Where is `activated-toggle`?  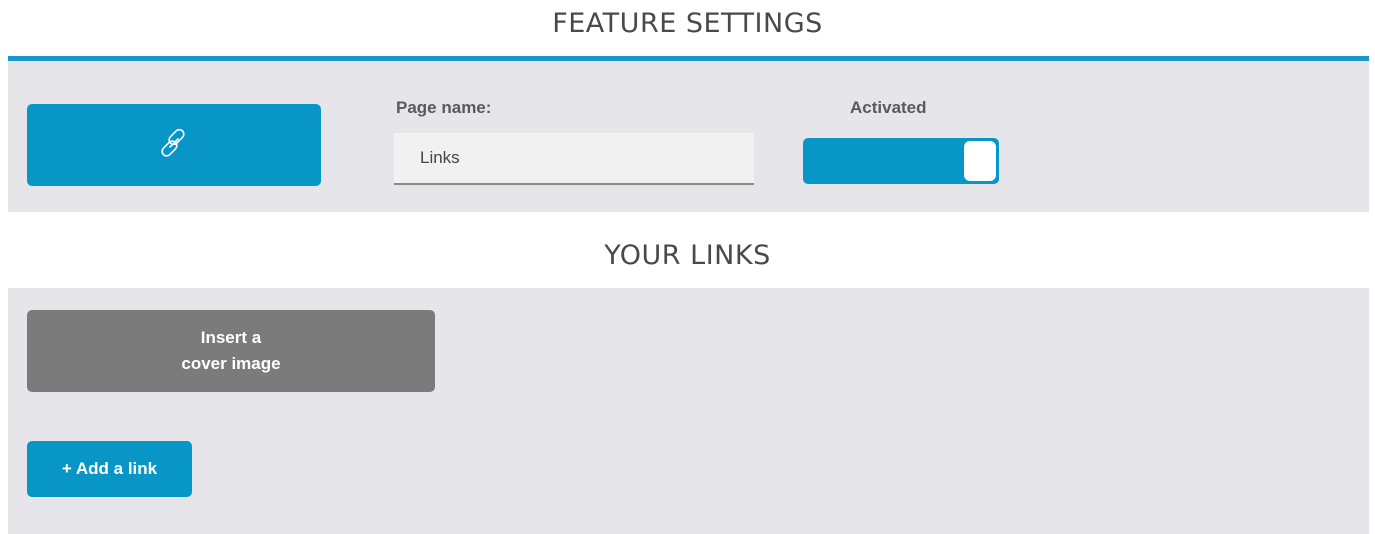
activated-toggle is located at coordinates (901, 161).